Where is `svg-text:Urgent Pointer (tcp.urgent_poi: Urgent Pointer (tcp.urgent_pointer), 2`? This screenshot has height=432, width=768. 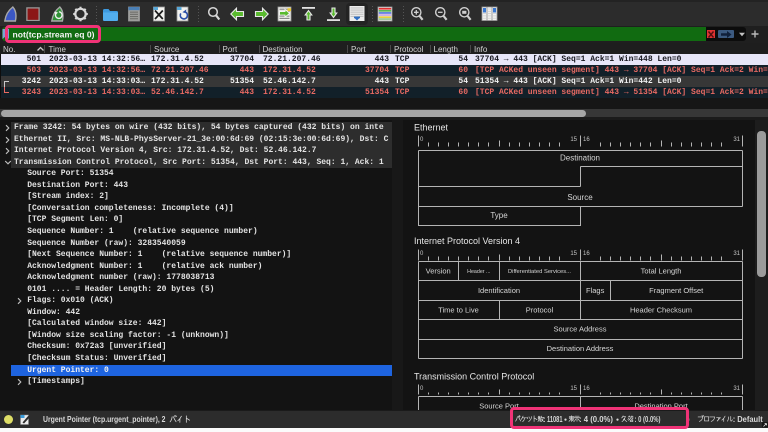
svg-text:Urgent Pointer (tcp.urgent_poi: Urgent Pointer (tcp.urgent_pointer), 2 is located at coordinates (104, 419).